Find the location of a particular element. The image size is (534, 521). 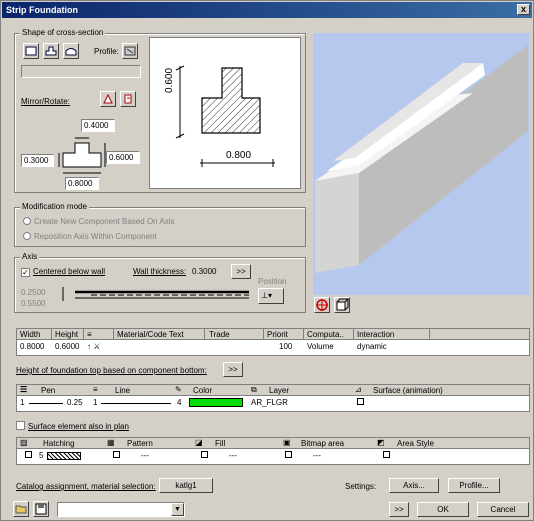

modification-group-label: Modification mode is located at coordinates (54, 206).